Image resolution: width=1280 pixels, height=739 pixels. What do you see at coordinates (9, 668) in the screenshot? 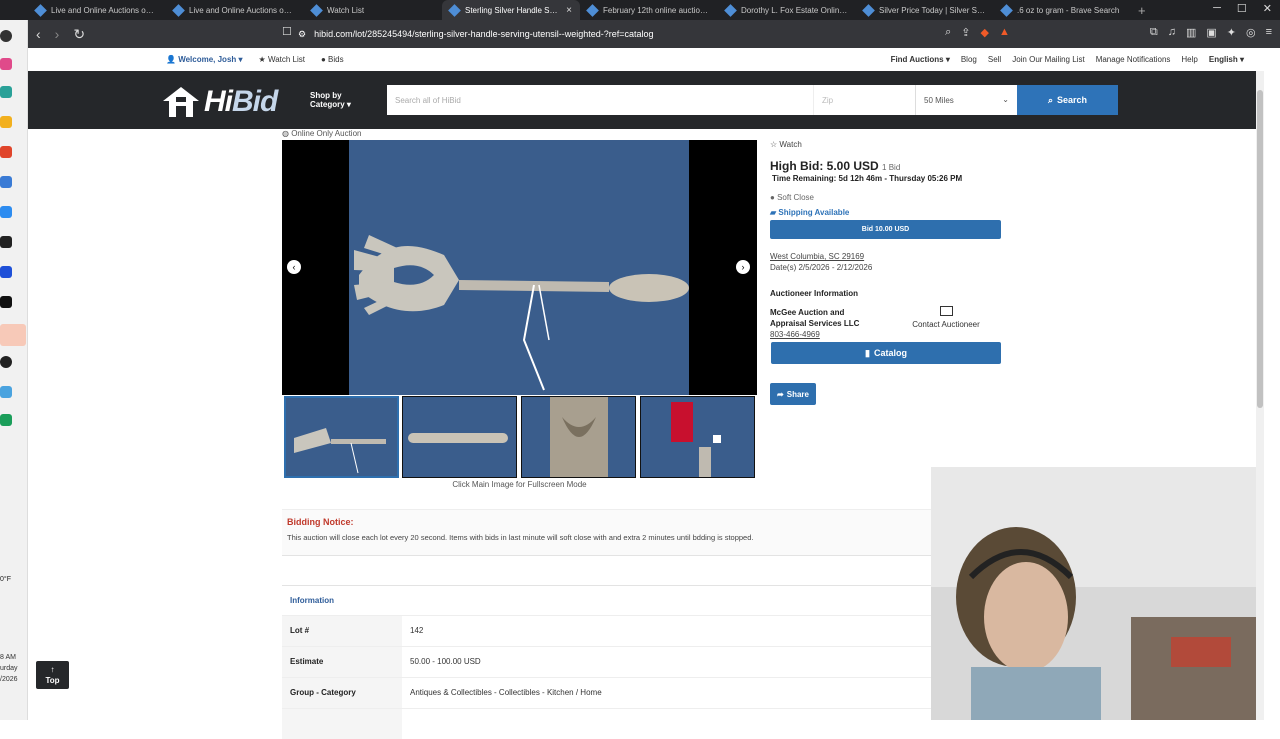
I see `system-clock: 8 AM urday /2026` at bounding box center [9, 668].